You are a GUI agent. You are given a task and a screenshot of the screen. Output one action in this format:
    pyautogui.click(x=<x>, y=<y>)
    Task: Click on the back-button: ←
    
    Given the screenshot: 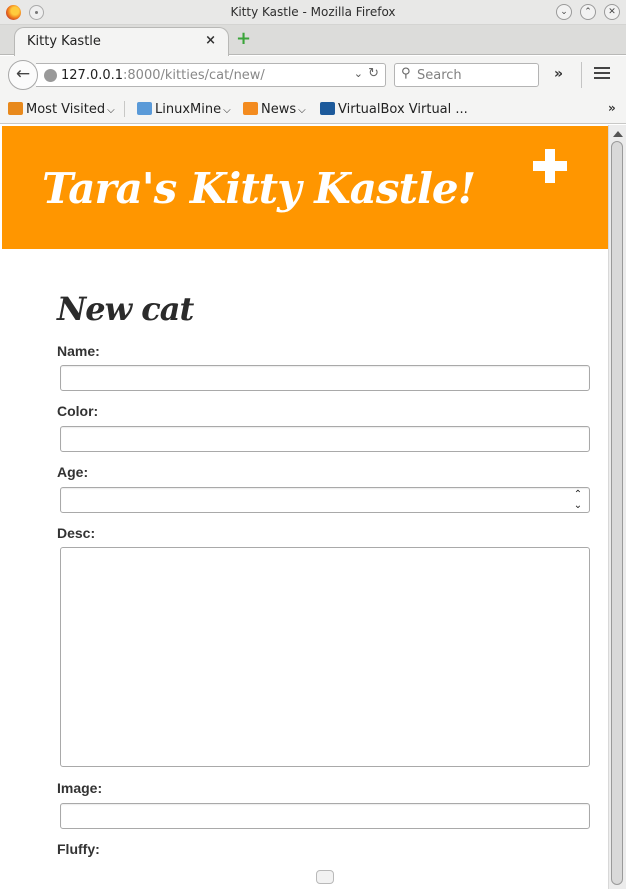 What is the action you would take?
    pyautogui.click(x=23, y=75)
    